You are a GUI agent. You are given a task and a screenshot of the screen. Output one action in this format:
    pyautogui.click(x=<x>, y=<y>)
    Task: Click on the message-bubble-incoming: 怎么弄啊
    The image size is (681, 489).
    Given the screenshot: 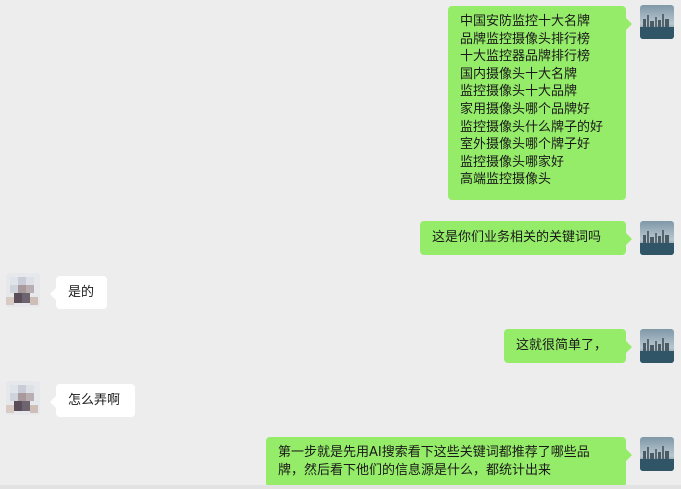 What is the action you would take?
    pyautogui.click(x=92, y=400)
    